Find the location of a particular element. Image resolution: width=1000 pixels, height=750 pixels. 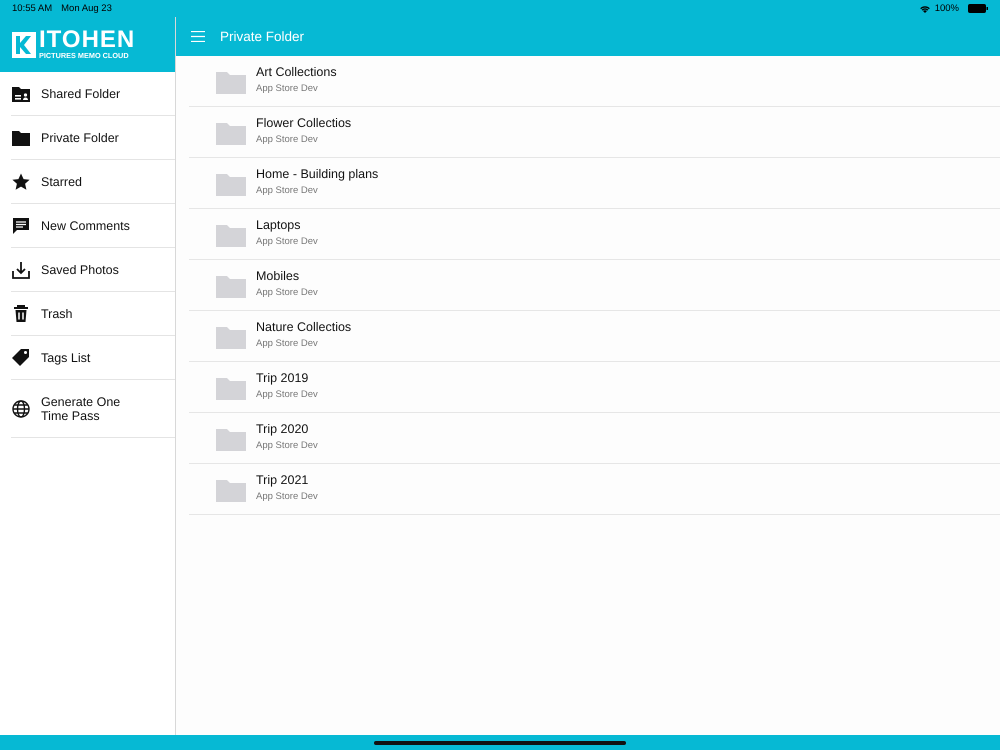

folder-name: Laptops is located at coordinates (279, 225).